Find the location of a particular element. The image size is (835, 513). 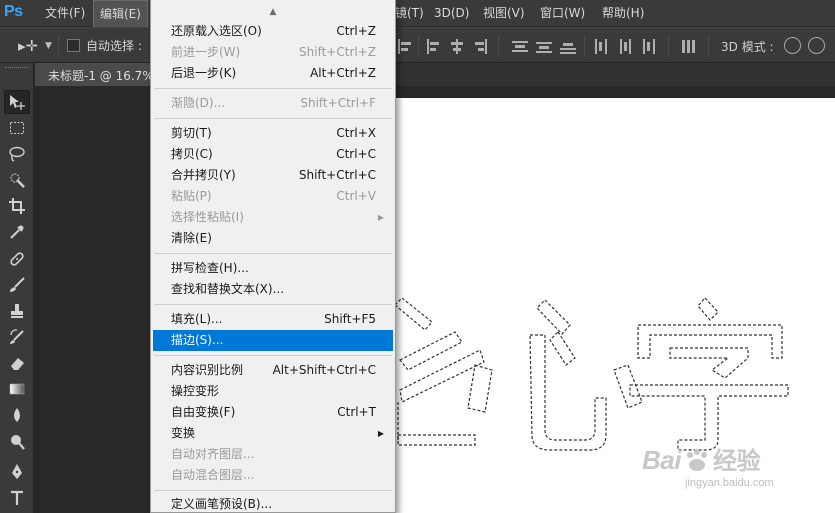

dodge-tool-icon is located at coordinates (17, 442).